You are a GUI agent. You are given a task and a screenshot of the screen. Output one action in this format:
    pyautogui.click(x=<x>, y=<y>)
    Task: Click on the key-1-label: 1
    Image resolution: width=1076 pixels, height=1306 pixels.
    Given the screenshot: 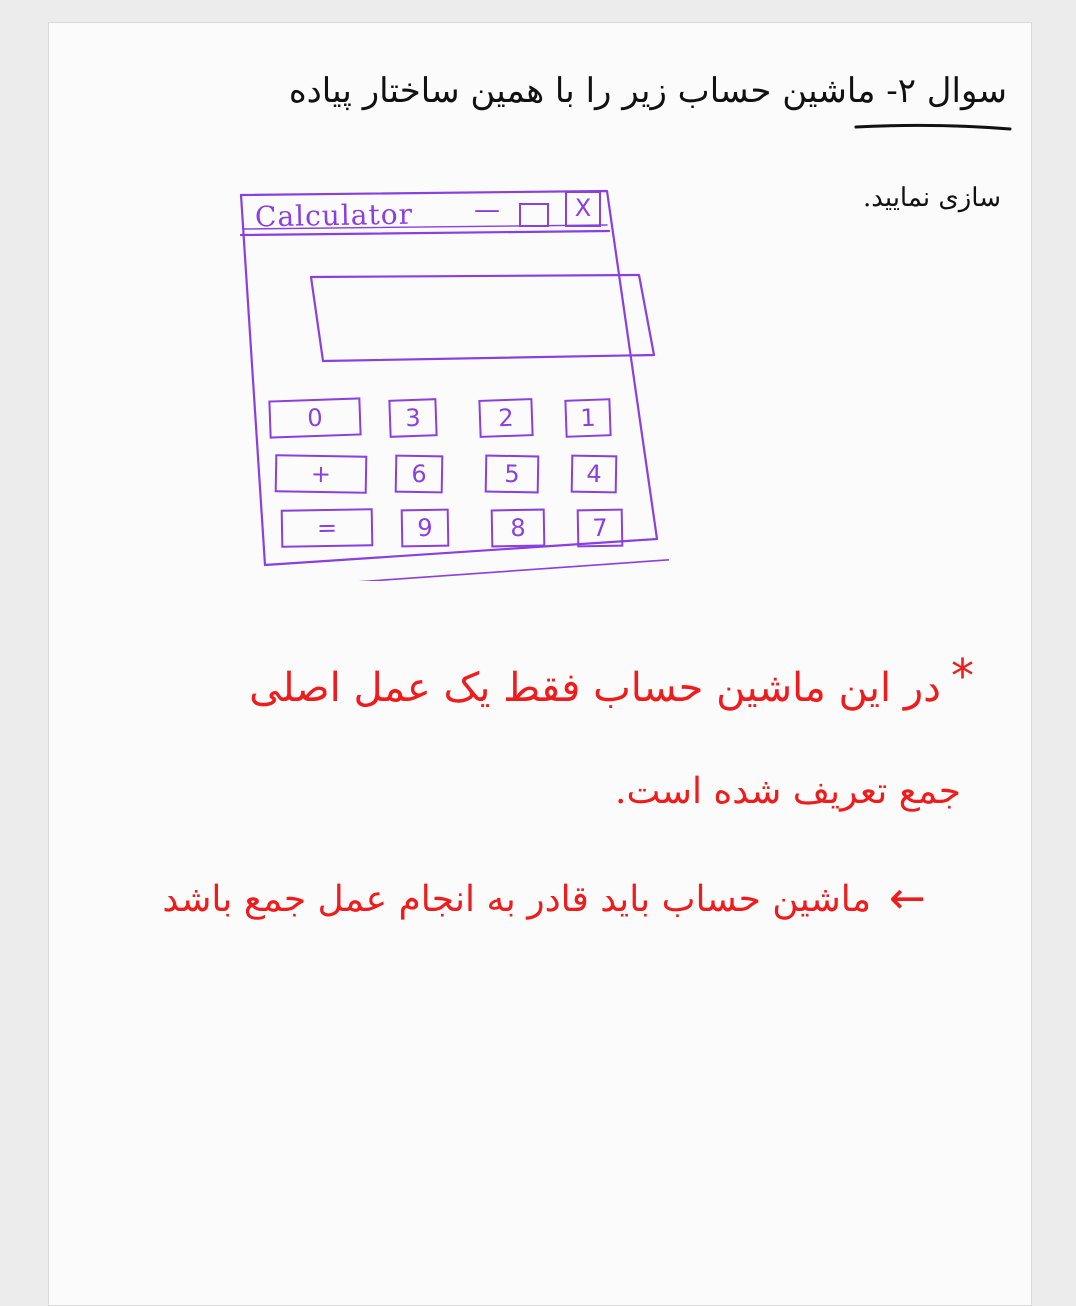 What is the action you would take?
    pyautogui.click(x=588, y=418)
    